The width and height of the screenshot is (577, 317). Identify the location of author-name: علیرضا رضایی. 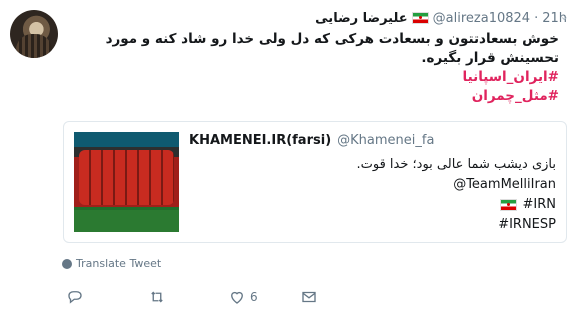
(361, 18).